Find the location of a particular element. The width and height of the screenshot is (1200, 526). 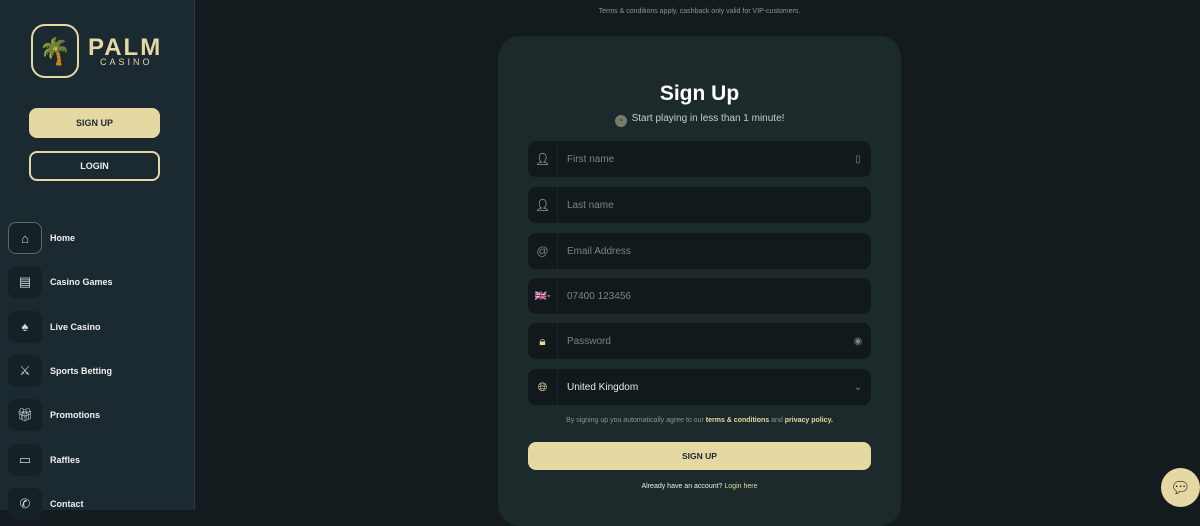

chat-icon: 💬︎ is located at coordinates (1180, 487).